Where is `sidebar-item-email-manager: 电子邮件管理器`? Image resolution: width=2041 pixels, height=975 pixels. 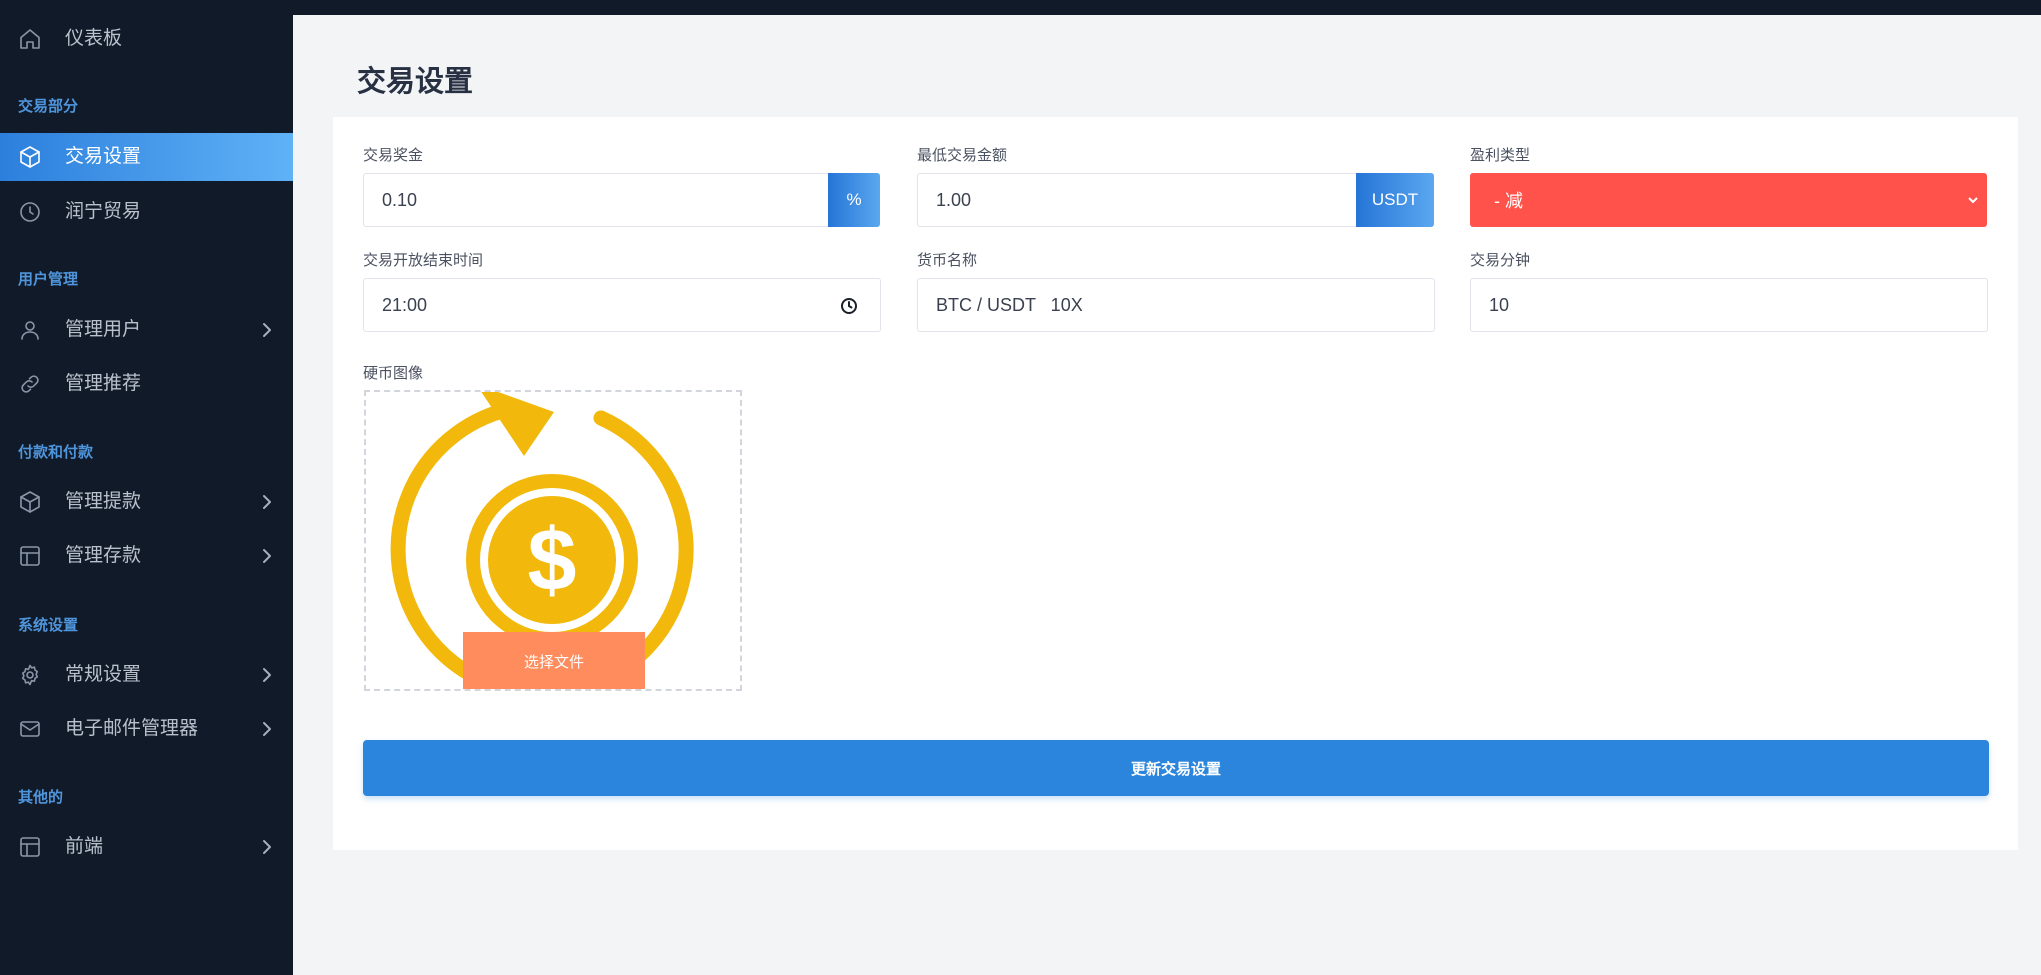
sidebar-item-email-manager: 电子邮件管理器 is located at coordinates (146, 729).